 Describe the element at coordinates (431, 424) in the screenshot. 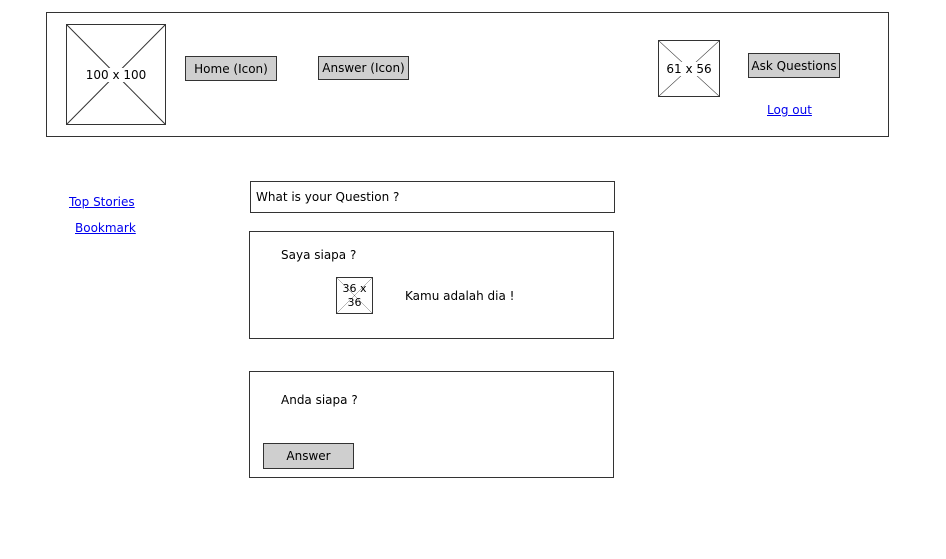

I see `question-card: Anda siapa ? Answer` at that location.